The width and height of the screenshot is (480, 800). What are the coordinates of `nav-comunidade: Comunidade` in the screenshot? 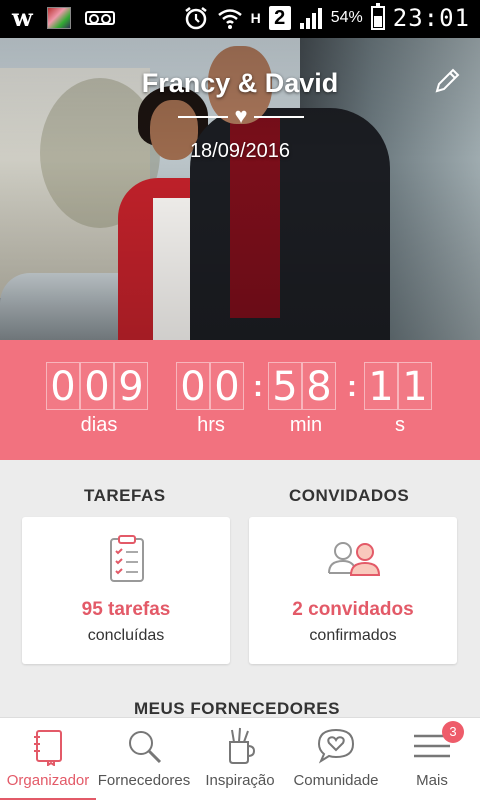 It's located at (336, 759).